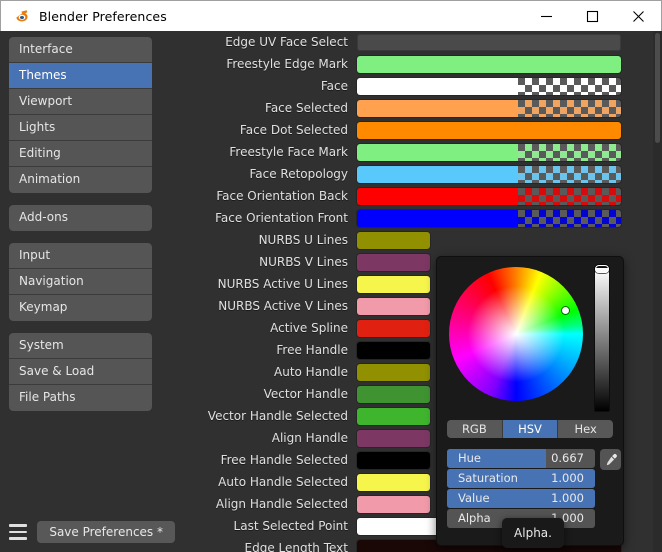 This screenshot has height=552, width=662. Describe the element at coordinates (284, 460) in the screenshot. I see `theme-row-label: Free Handle Selected` at that location.